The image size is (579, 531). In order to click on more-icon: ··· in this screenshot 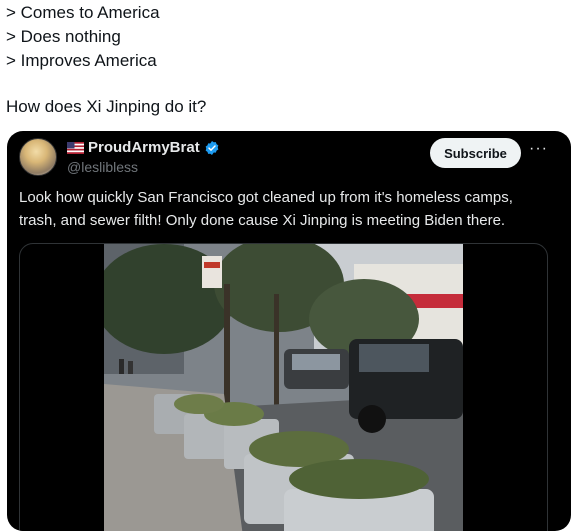, I will do `click(538, 149)`.